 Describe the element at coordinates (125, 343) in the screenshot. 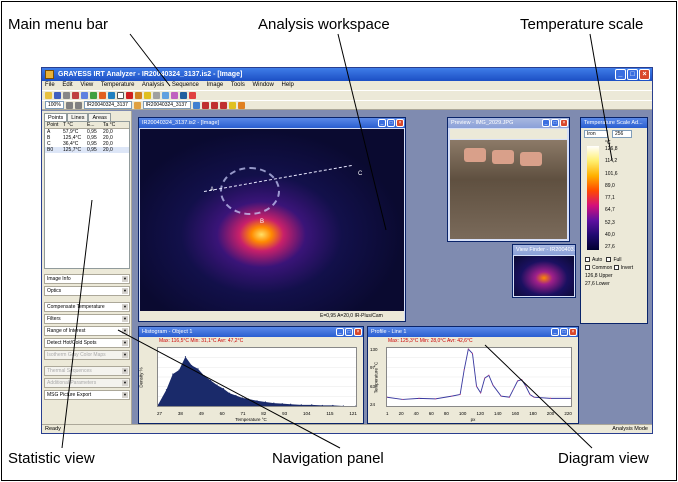

I see `chevron-down-icon: ▼` at that location.